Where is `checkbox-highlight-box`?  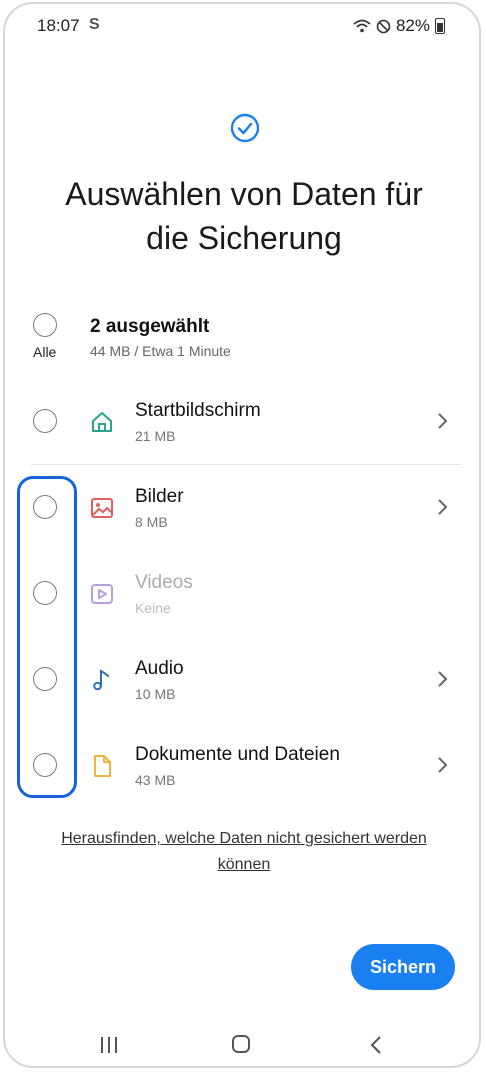
checkbox-highlight-box is located at coordinates (47, 637).